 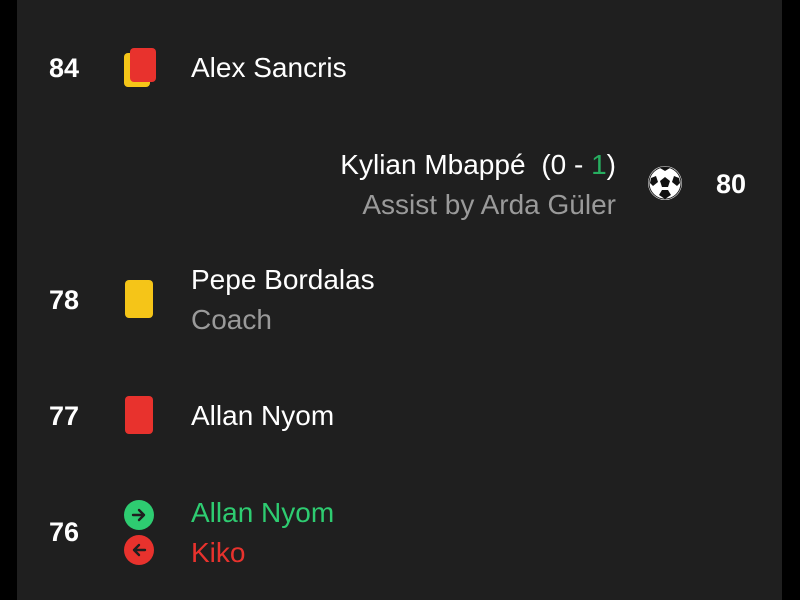 I want to click on player-name: Allan Nyom, so click(x=263, y=415).